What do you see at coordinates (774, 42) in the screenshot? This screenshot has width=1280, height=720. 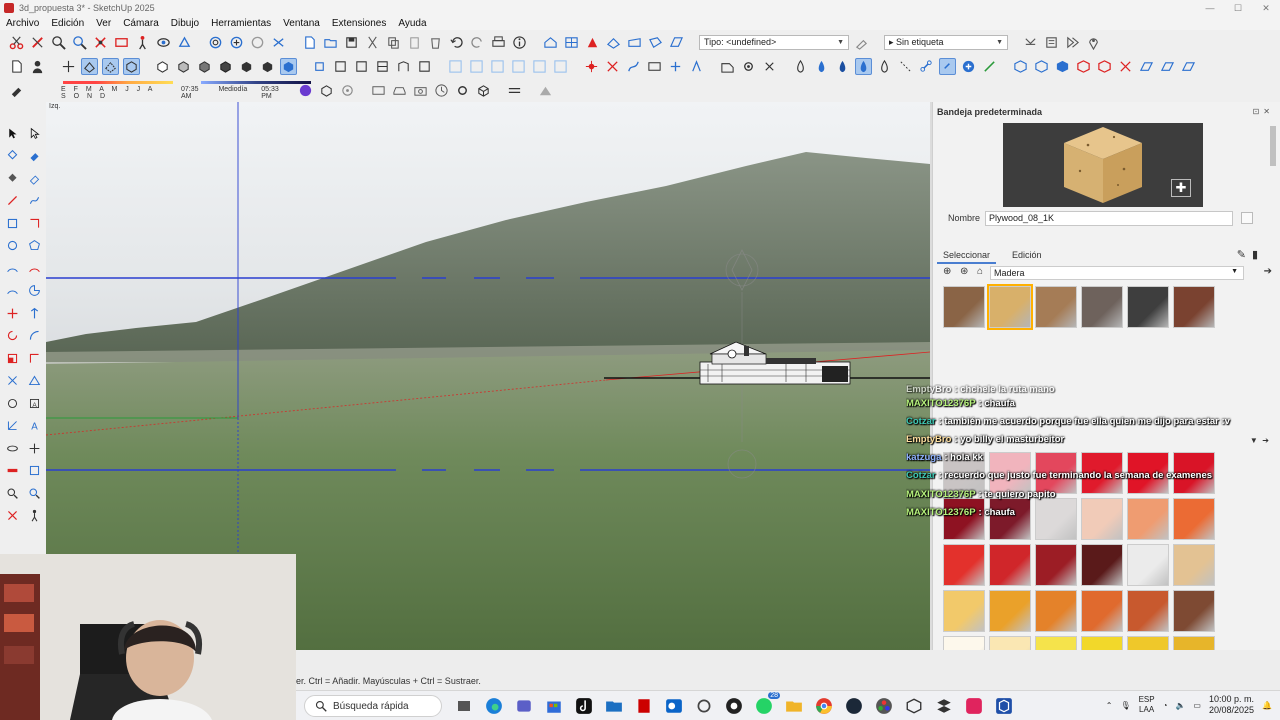 I see `tipo-dropdown: Tipo: <undefined> ▼` at bounding box center [774, 42].